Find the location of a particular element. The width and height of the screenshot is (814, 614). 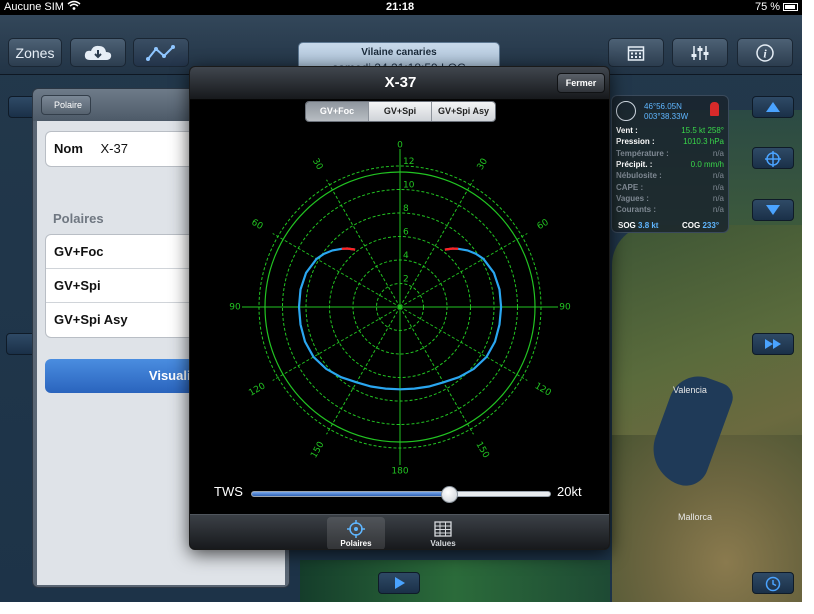

zoom-down-button is located at coordinates (773, 210).